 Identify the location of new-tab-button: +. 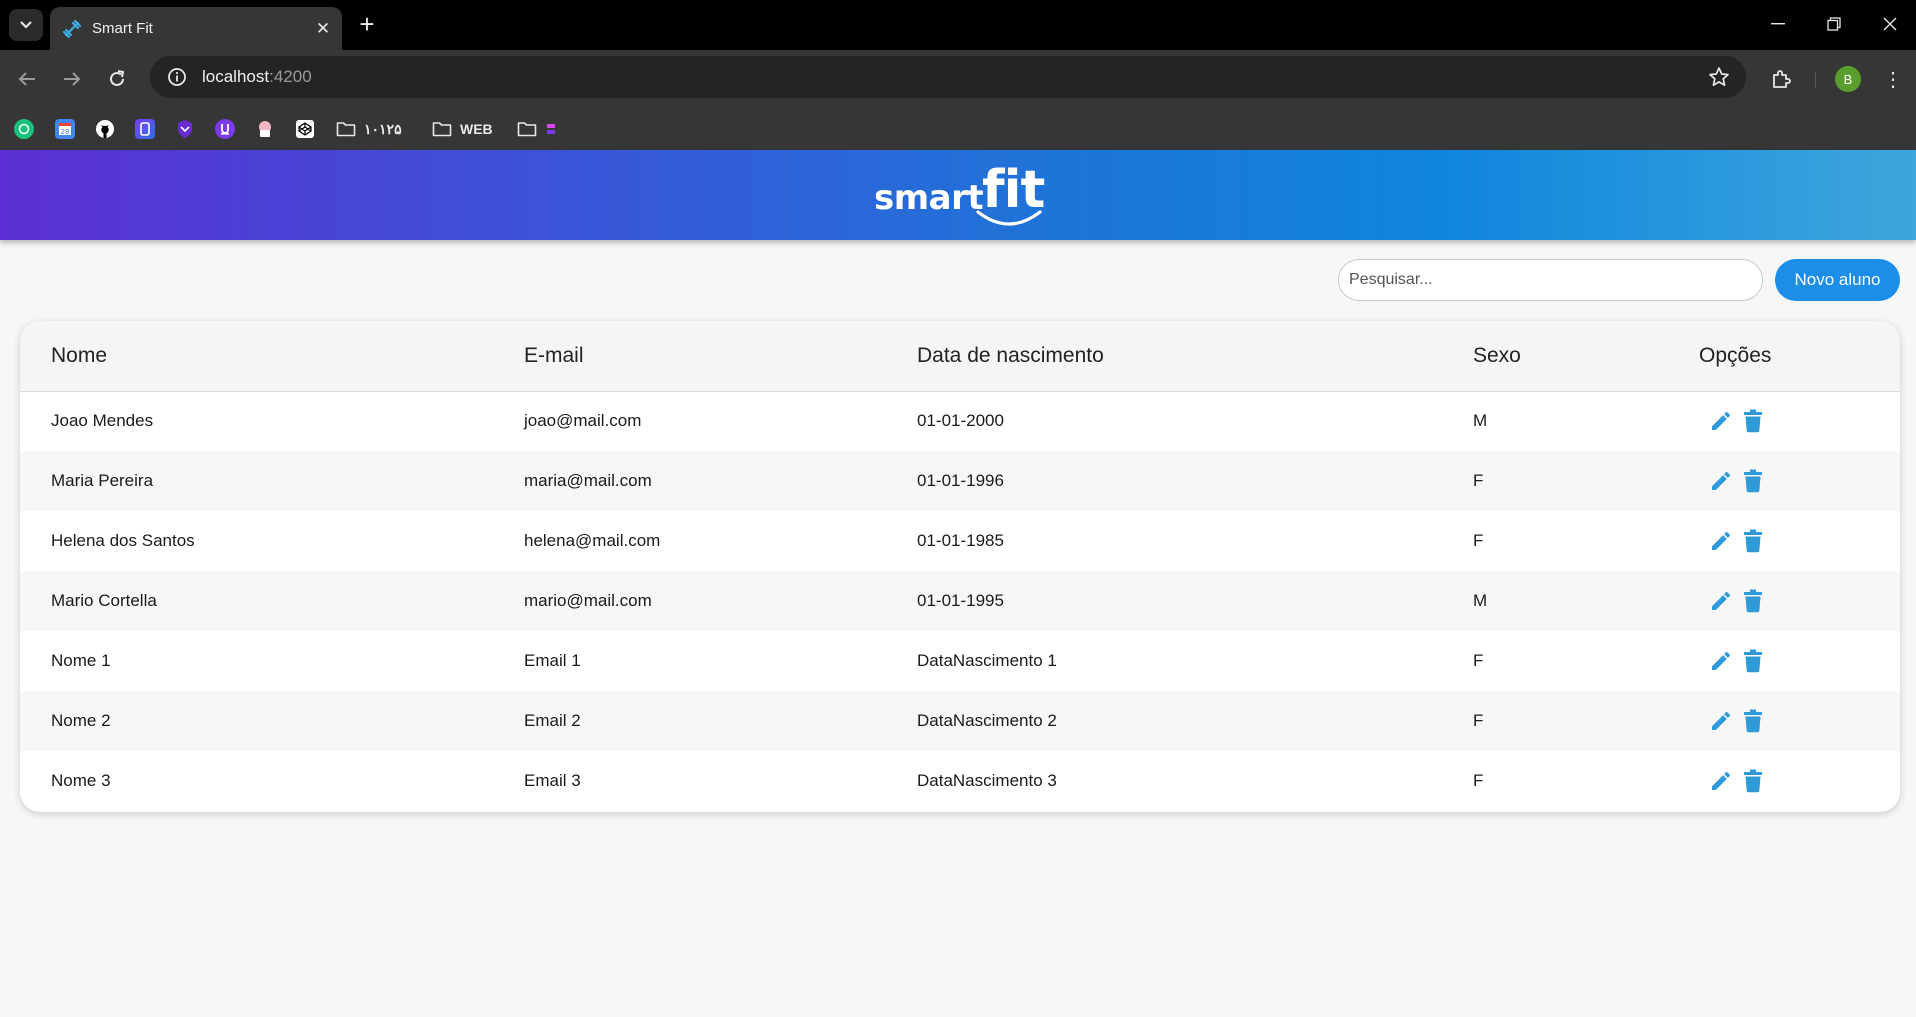
(367, 25).